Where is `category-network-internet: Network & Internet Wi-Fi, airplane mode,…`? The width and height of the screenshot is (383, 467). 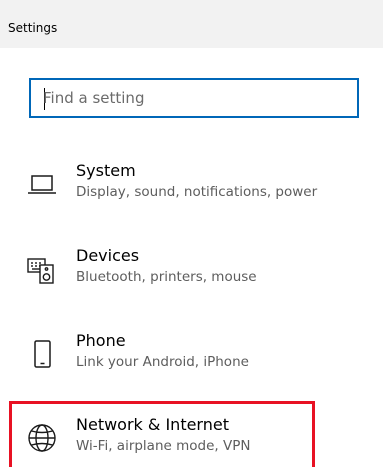
category-network-internet: Network & Internet Wi-Fi, airplane mode,… is located at coordinates (190, 438).